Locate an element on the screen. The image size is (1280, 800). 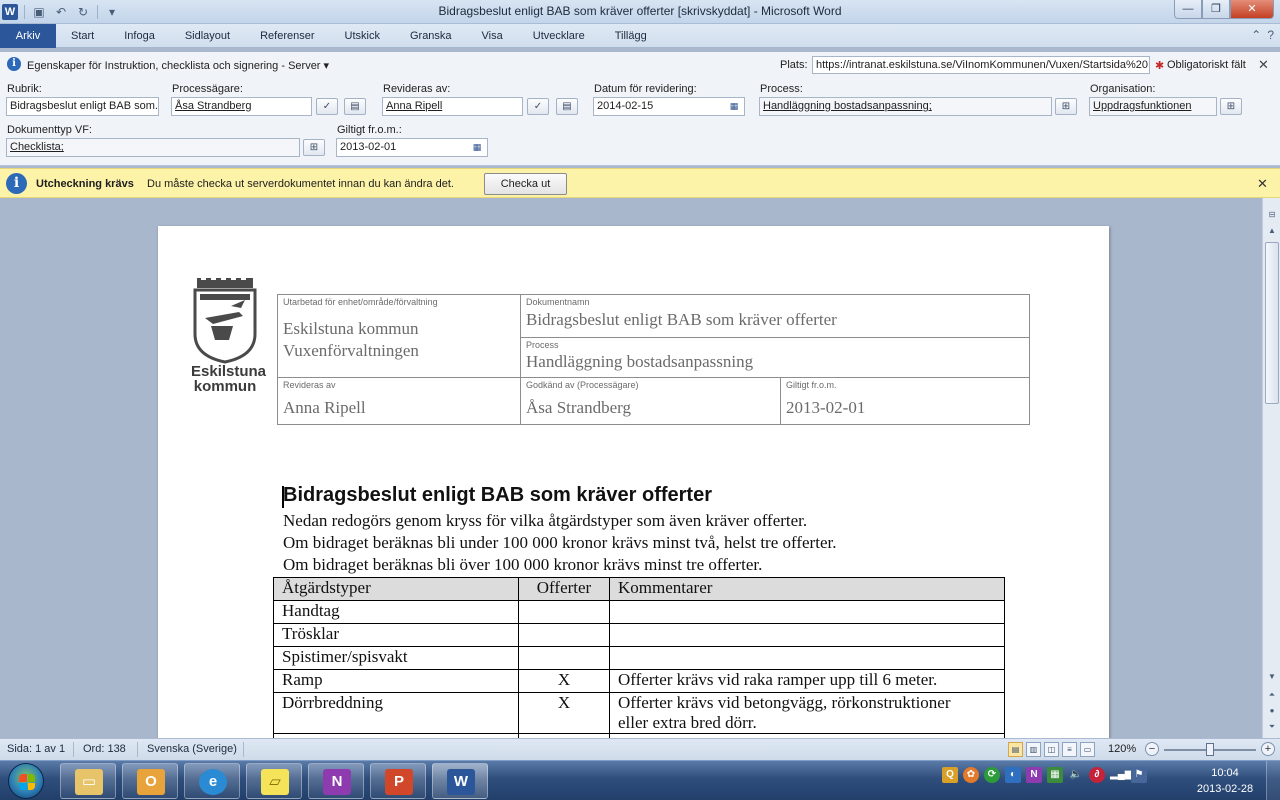
zoom-out-icon: − is located at coordinates (1152, 749).